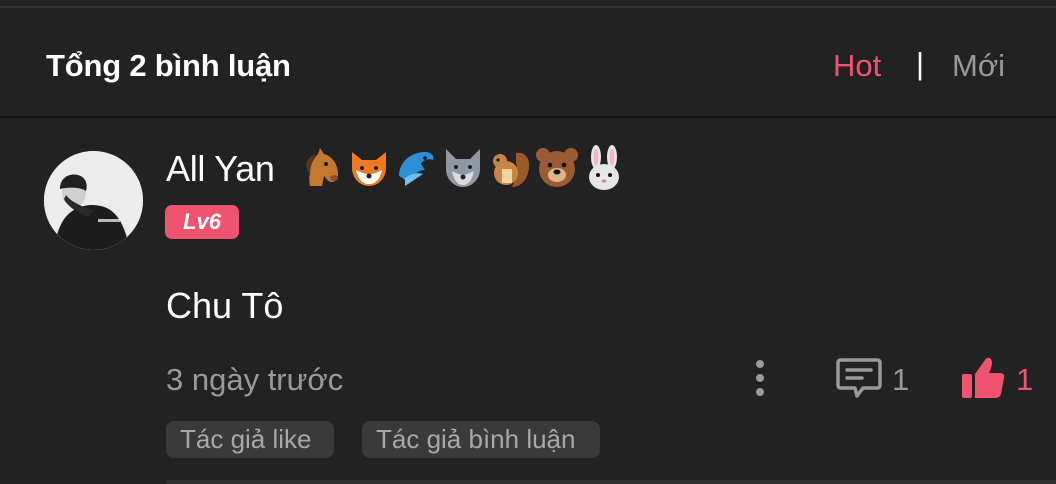  Describe the element at coordinates (1025, 379) in the screenshot. I see `like-count: 1` at that location.